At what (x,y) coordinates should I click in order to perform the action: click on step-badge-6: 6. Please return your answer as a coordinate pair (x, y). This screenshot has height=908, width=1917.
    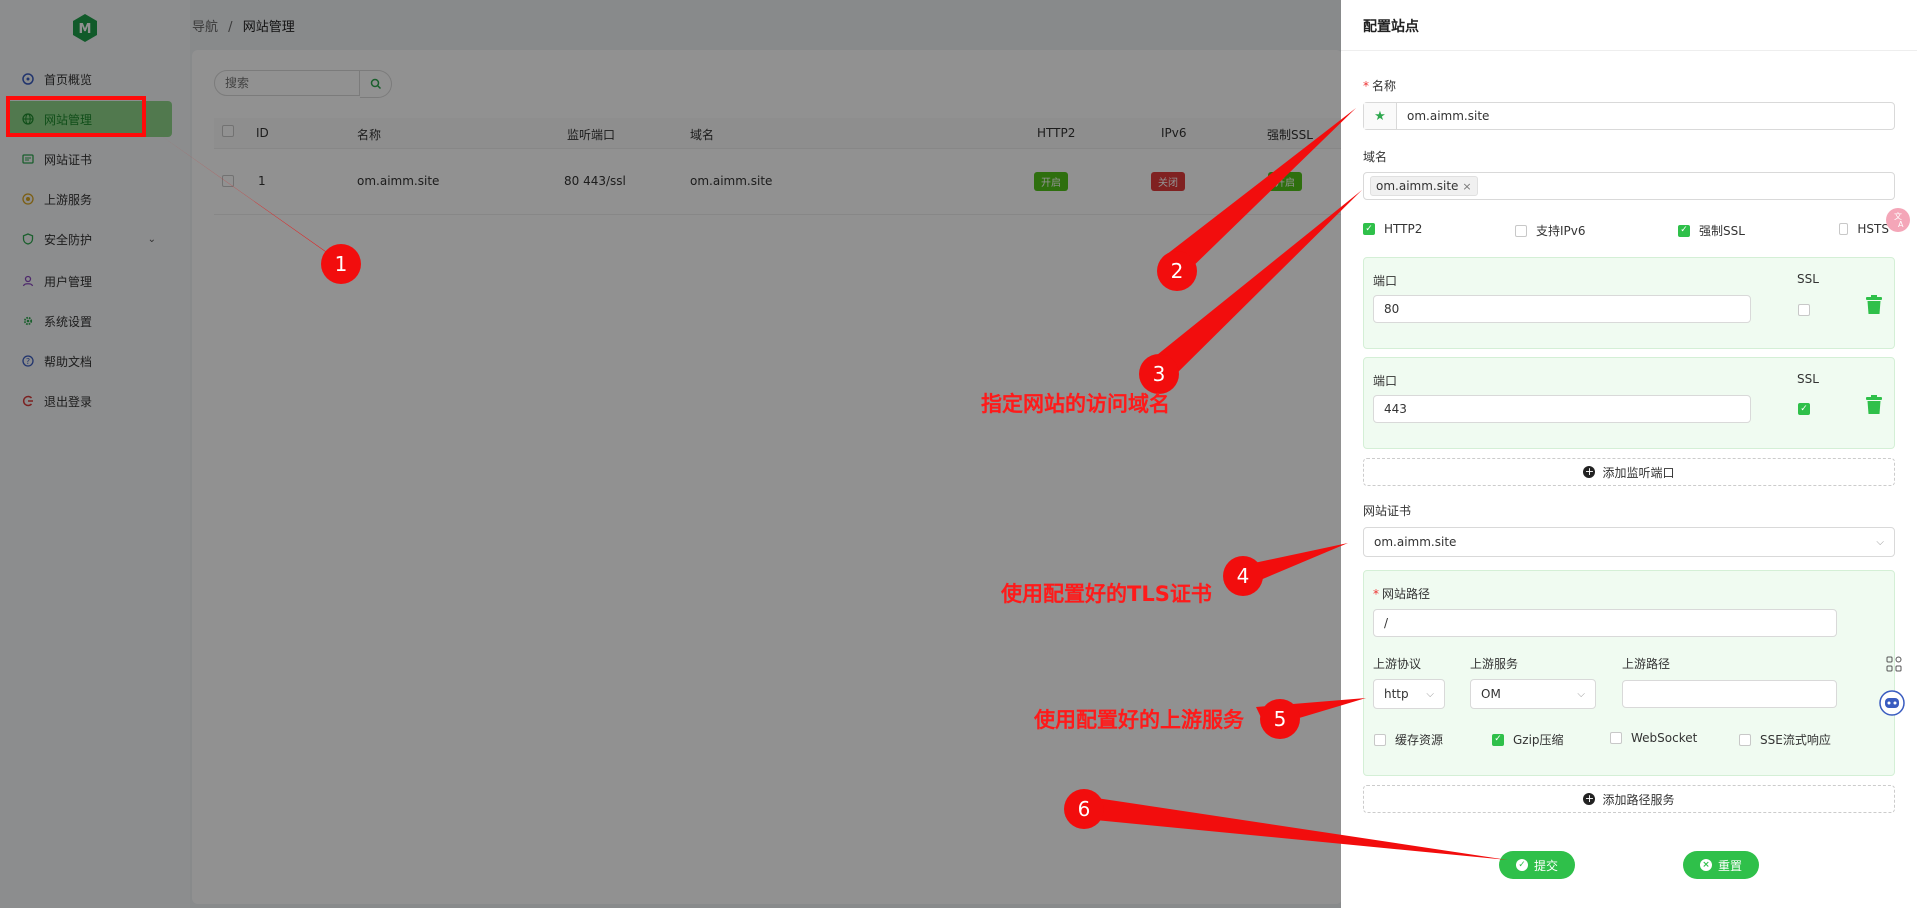
    Looking at the image, I should click on (1084, 809).